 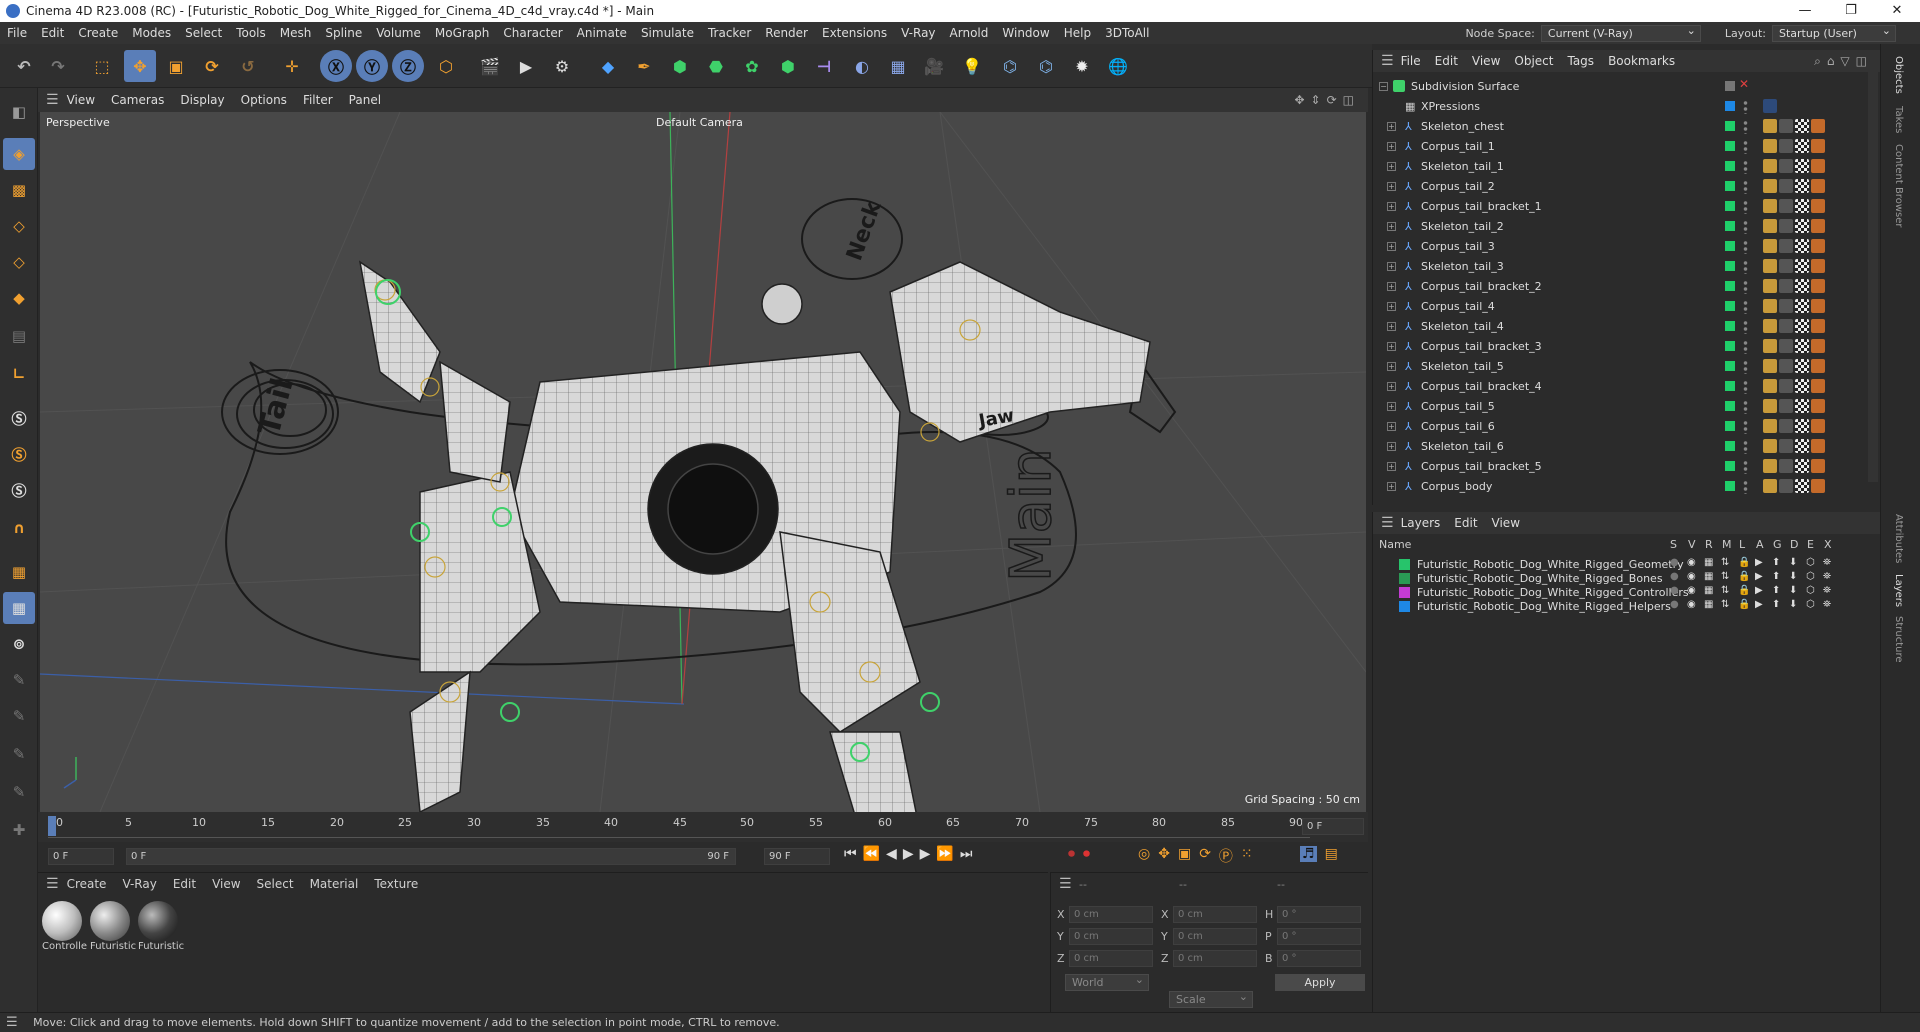 What do you see at coordinates (1627, 147) in the screenshot?
I see `object-row: + ⅄ Corpus_tail_1` at bounding box center [1627, 147].